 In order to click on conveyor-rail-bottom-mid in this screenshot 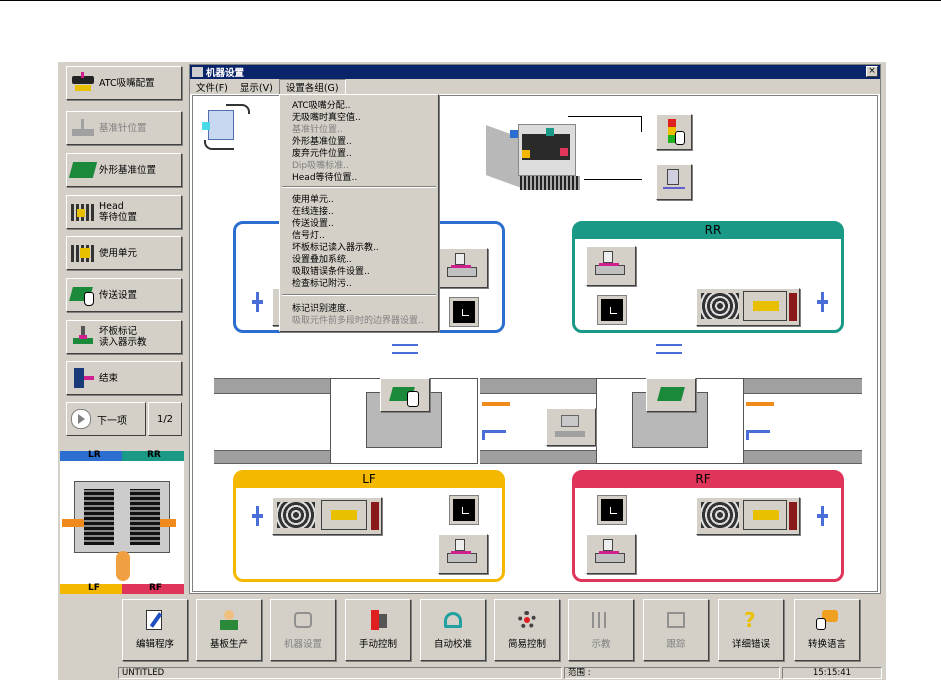, I will do `click(538, 457)`.